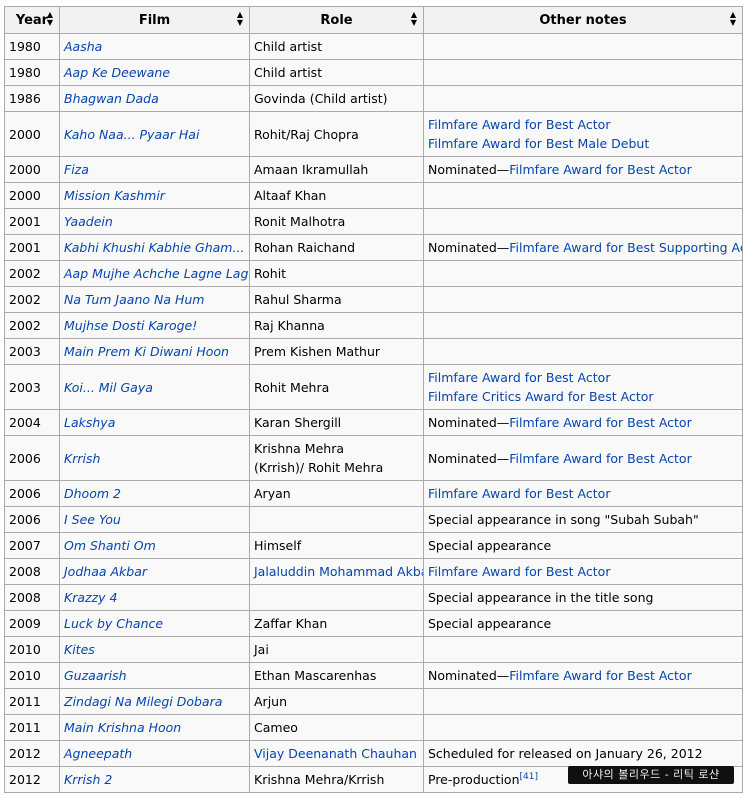 The image size is (753, 800). Describe the element at coordinates (110, 545) in the screenshot. I see `film-link: Om Shanti Om` at that location.